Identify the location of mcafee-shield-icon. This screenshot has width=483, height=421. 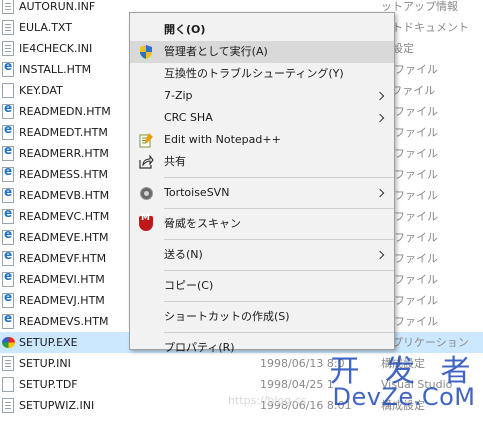
(146, 222).